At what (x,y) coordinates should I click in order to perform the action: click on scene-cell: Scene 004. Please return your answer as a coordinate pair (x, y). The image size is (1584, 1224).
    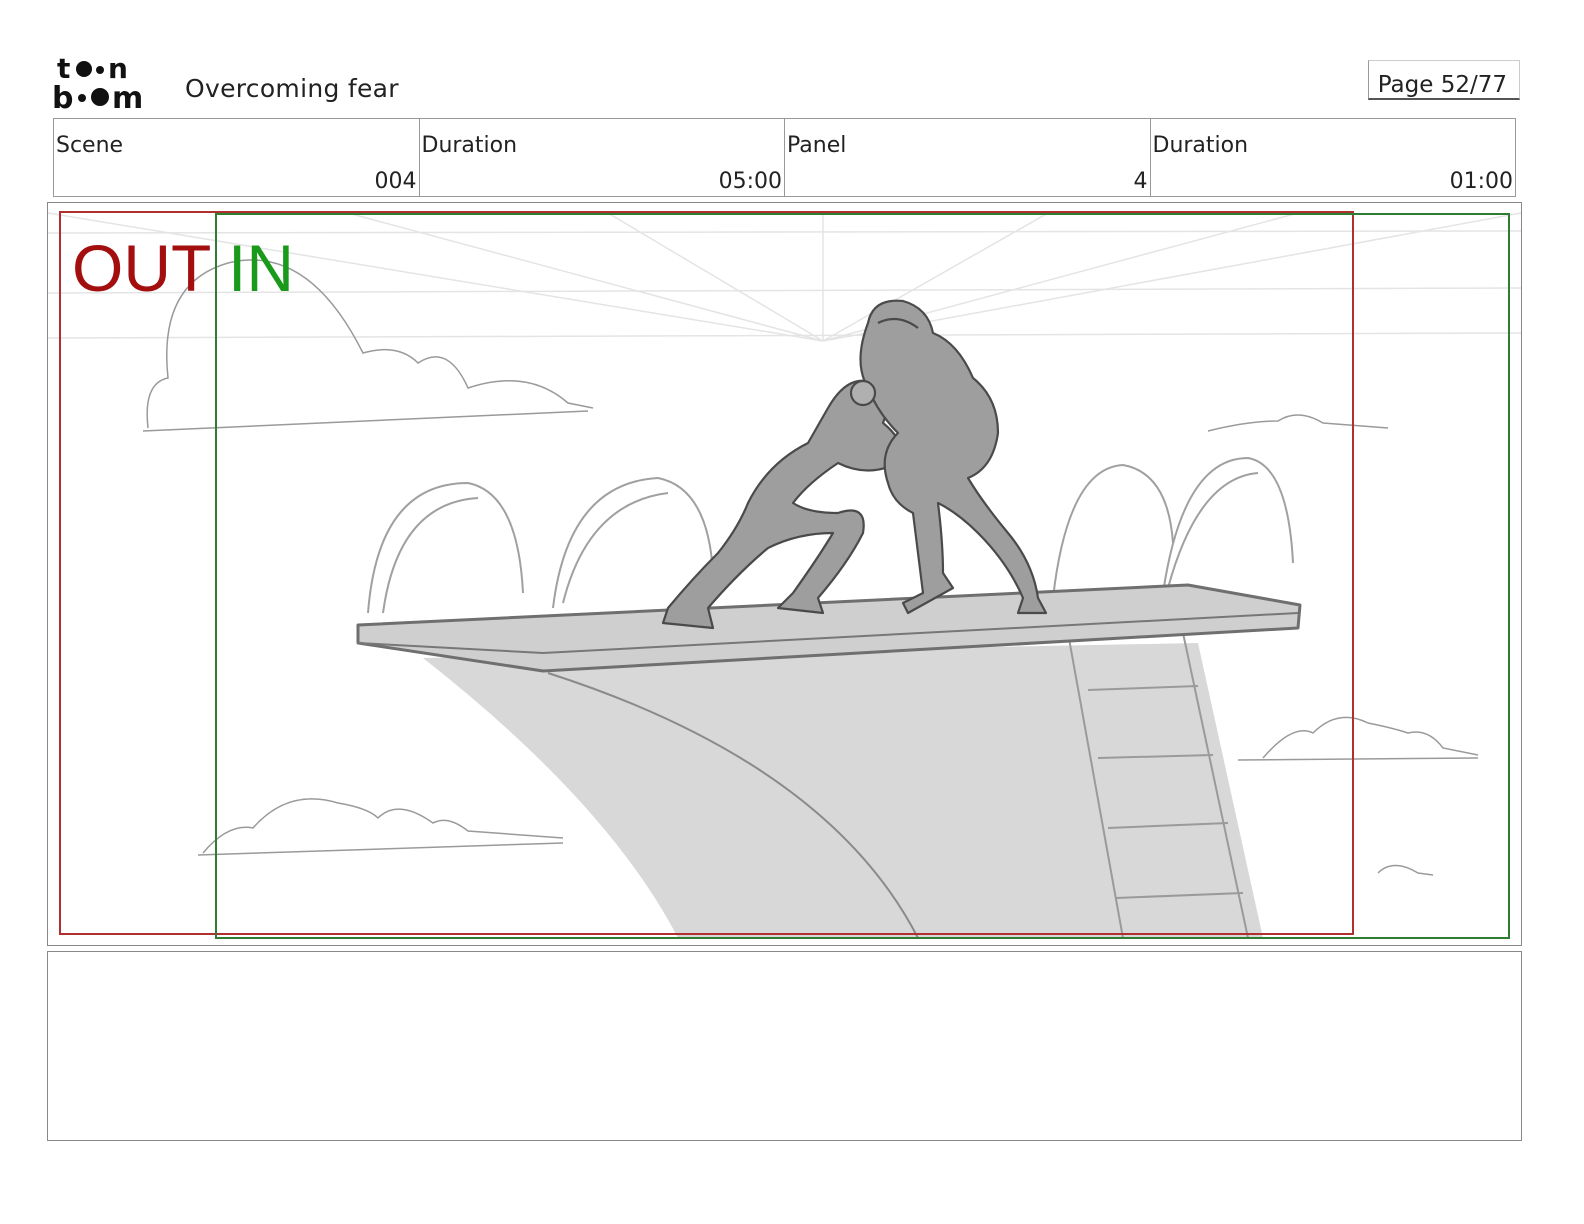
    Looking at the image, I should click on (236, 157).